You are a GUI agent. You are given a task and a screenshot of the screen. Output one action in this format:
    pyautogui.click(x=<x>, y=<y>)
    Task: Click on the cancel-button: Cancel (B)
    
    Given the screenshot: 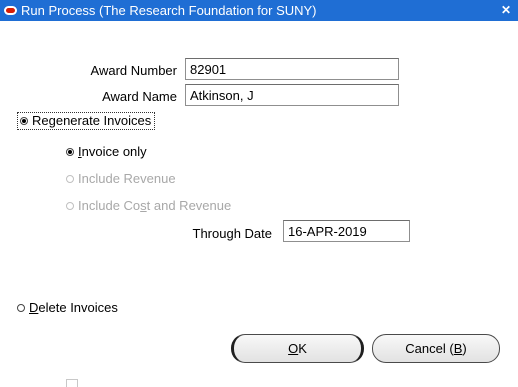 What is the action you would take?
    pyautogui.click(x=436, y=348)
    